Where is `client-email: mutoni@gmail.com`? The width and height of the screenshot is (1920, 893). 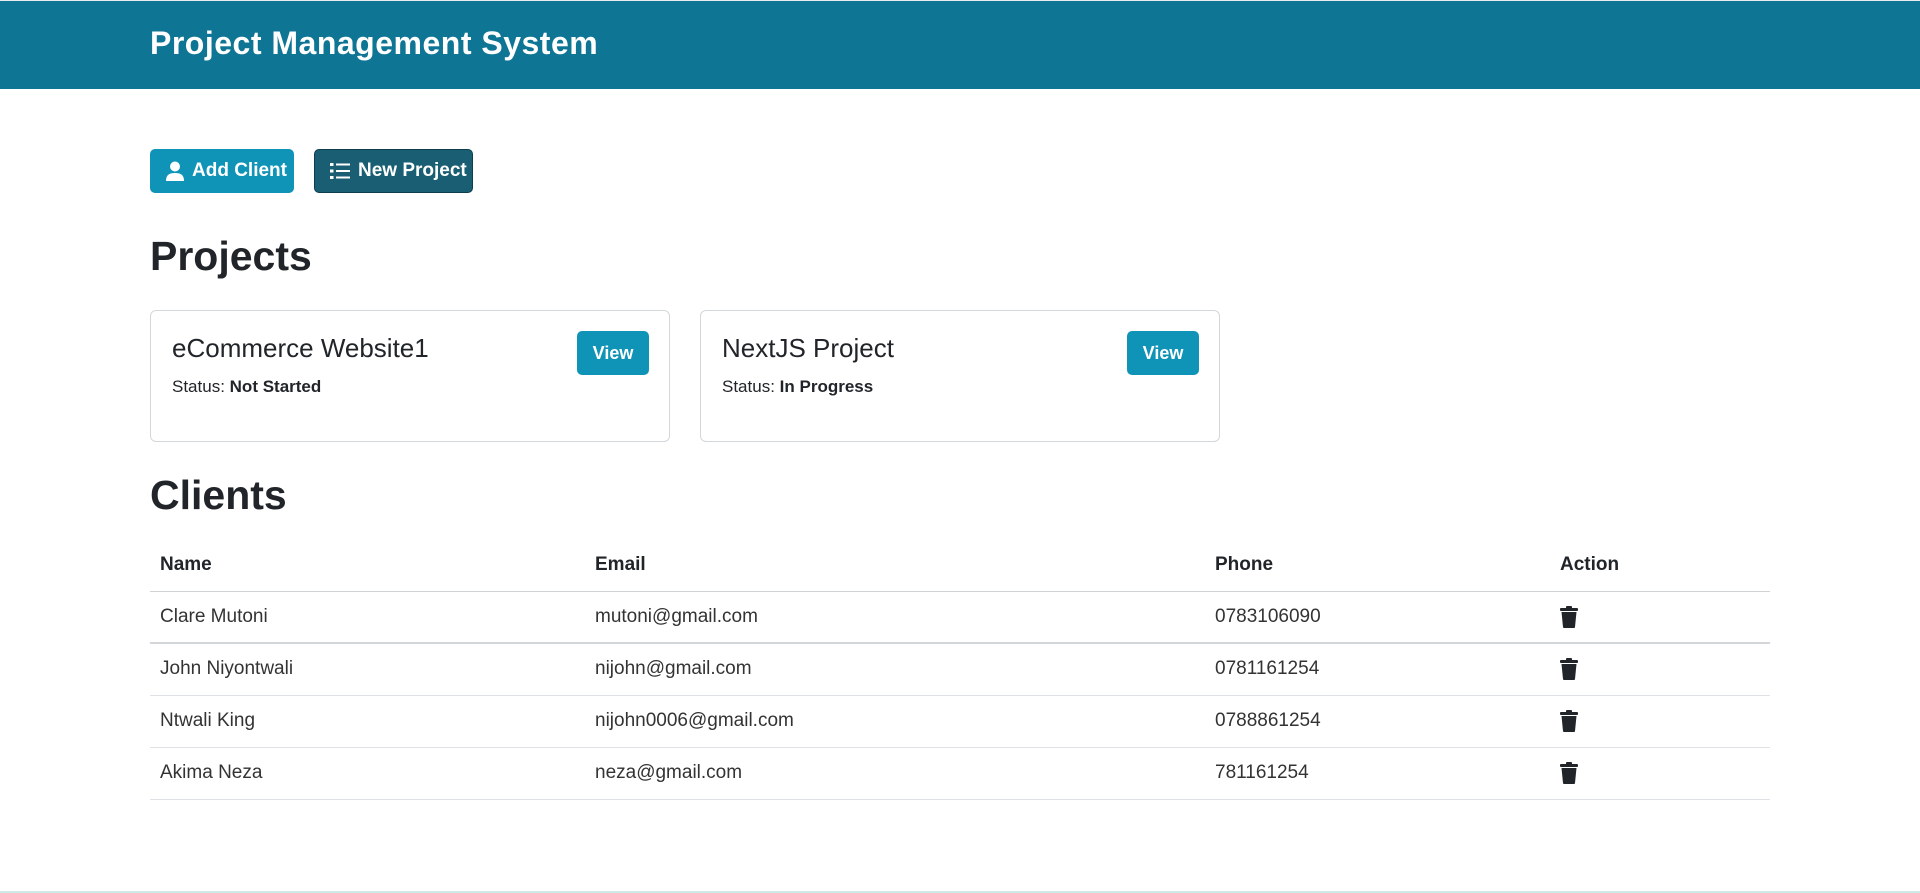 client-email: mutoni@gmail.com is located at coordinates (895, 617).